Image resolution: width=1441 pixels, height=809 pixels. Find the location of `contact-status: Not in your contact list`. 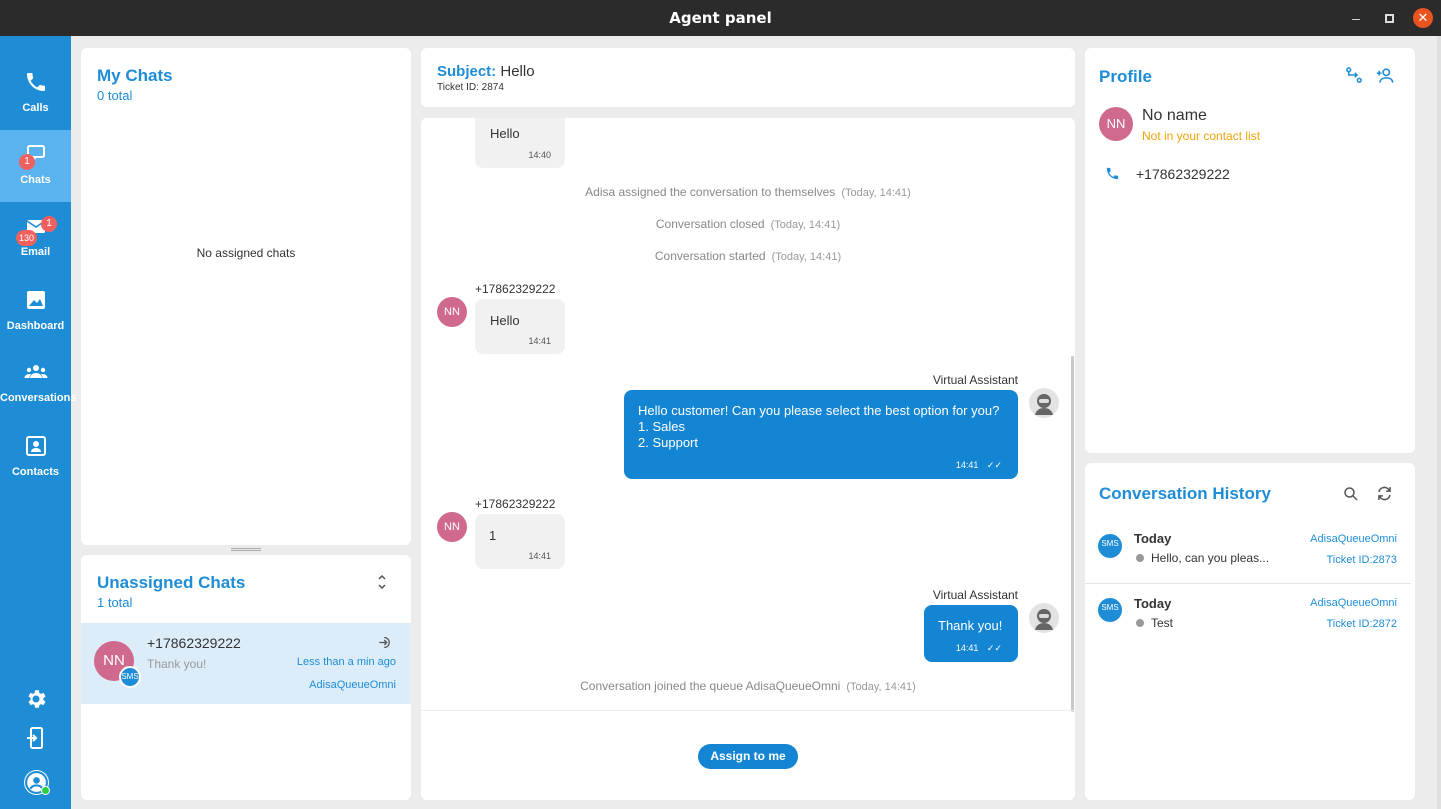

contact-status: Not in your contact list is located at coordinates (1201, 136).